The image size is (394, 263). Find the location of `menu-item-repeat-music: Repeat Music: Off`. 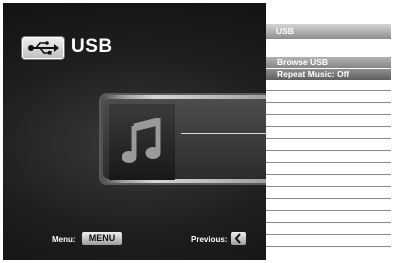

menu-item-repeat-music: Repeat Music: Off is located at coordinates (328, 74).